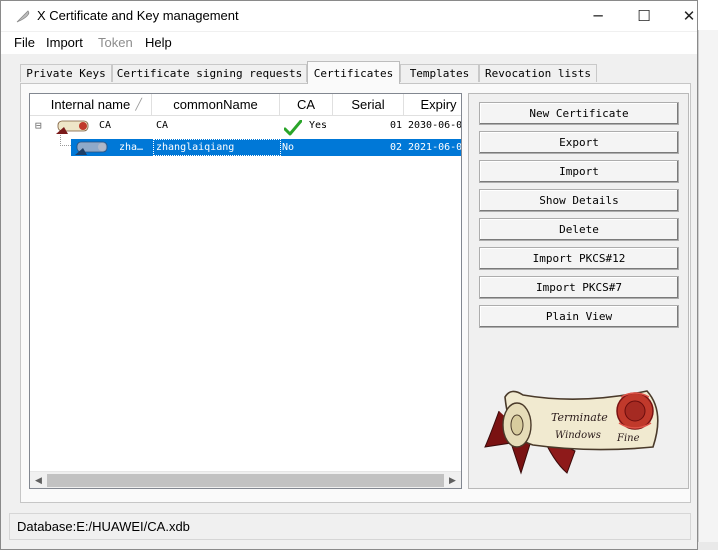  What do you see at coordinates (435, 147) in the screenshot?
I see `cell-expiry: 2021-06-0` at bounding box center [435, 147].